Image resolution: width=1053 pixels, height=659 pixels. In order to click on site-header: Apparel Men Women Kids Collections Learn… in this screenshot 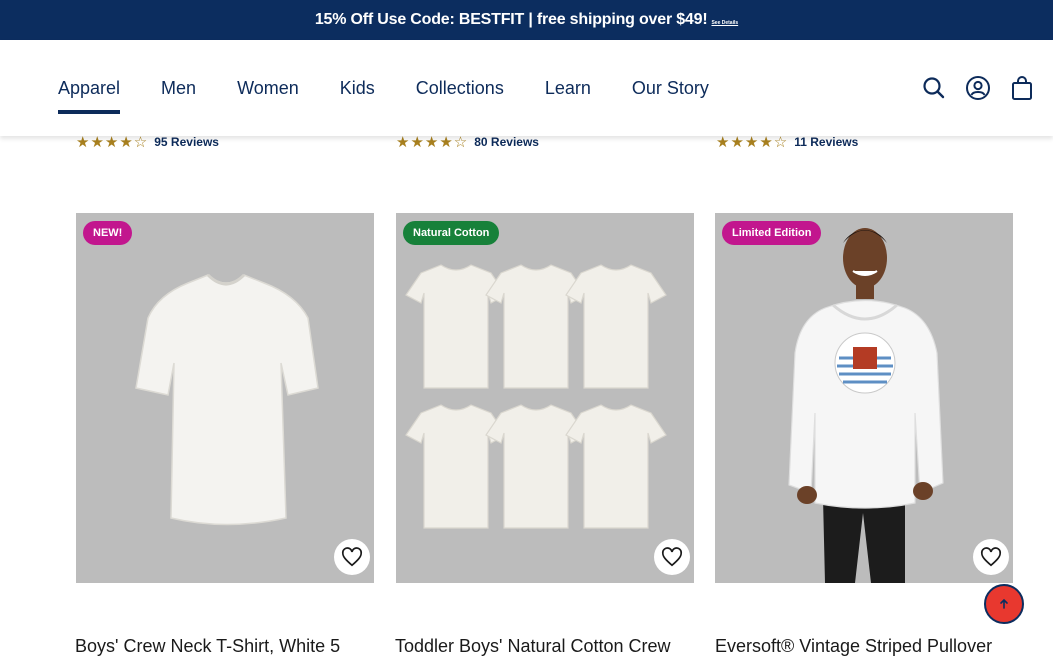, I will do `click(526, 88)`.